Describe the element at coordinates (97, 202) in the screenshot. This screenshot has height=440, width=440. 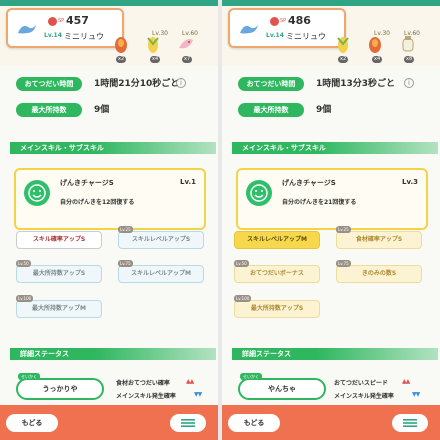
I see `main-skill-description: 自分のげんきを12回復する` at that location.